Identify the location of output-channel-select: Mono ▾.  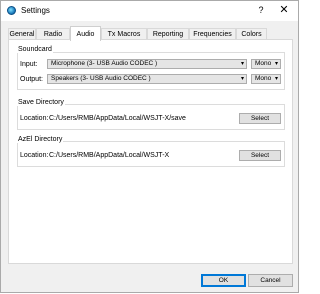
(266, 79).